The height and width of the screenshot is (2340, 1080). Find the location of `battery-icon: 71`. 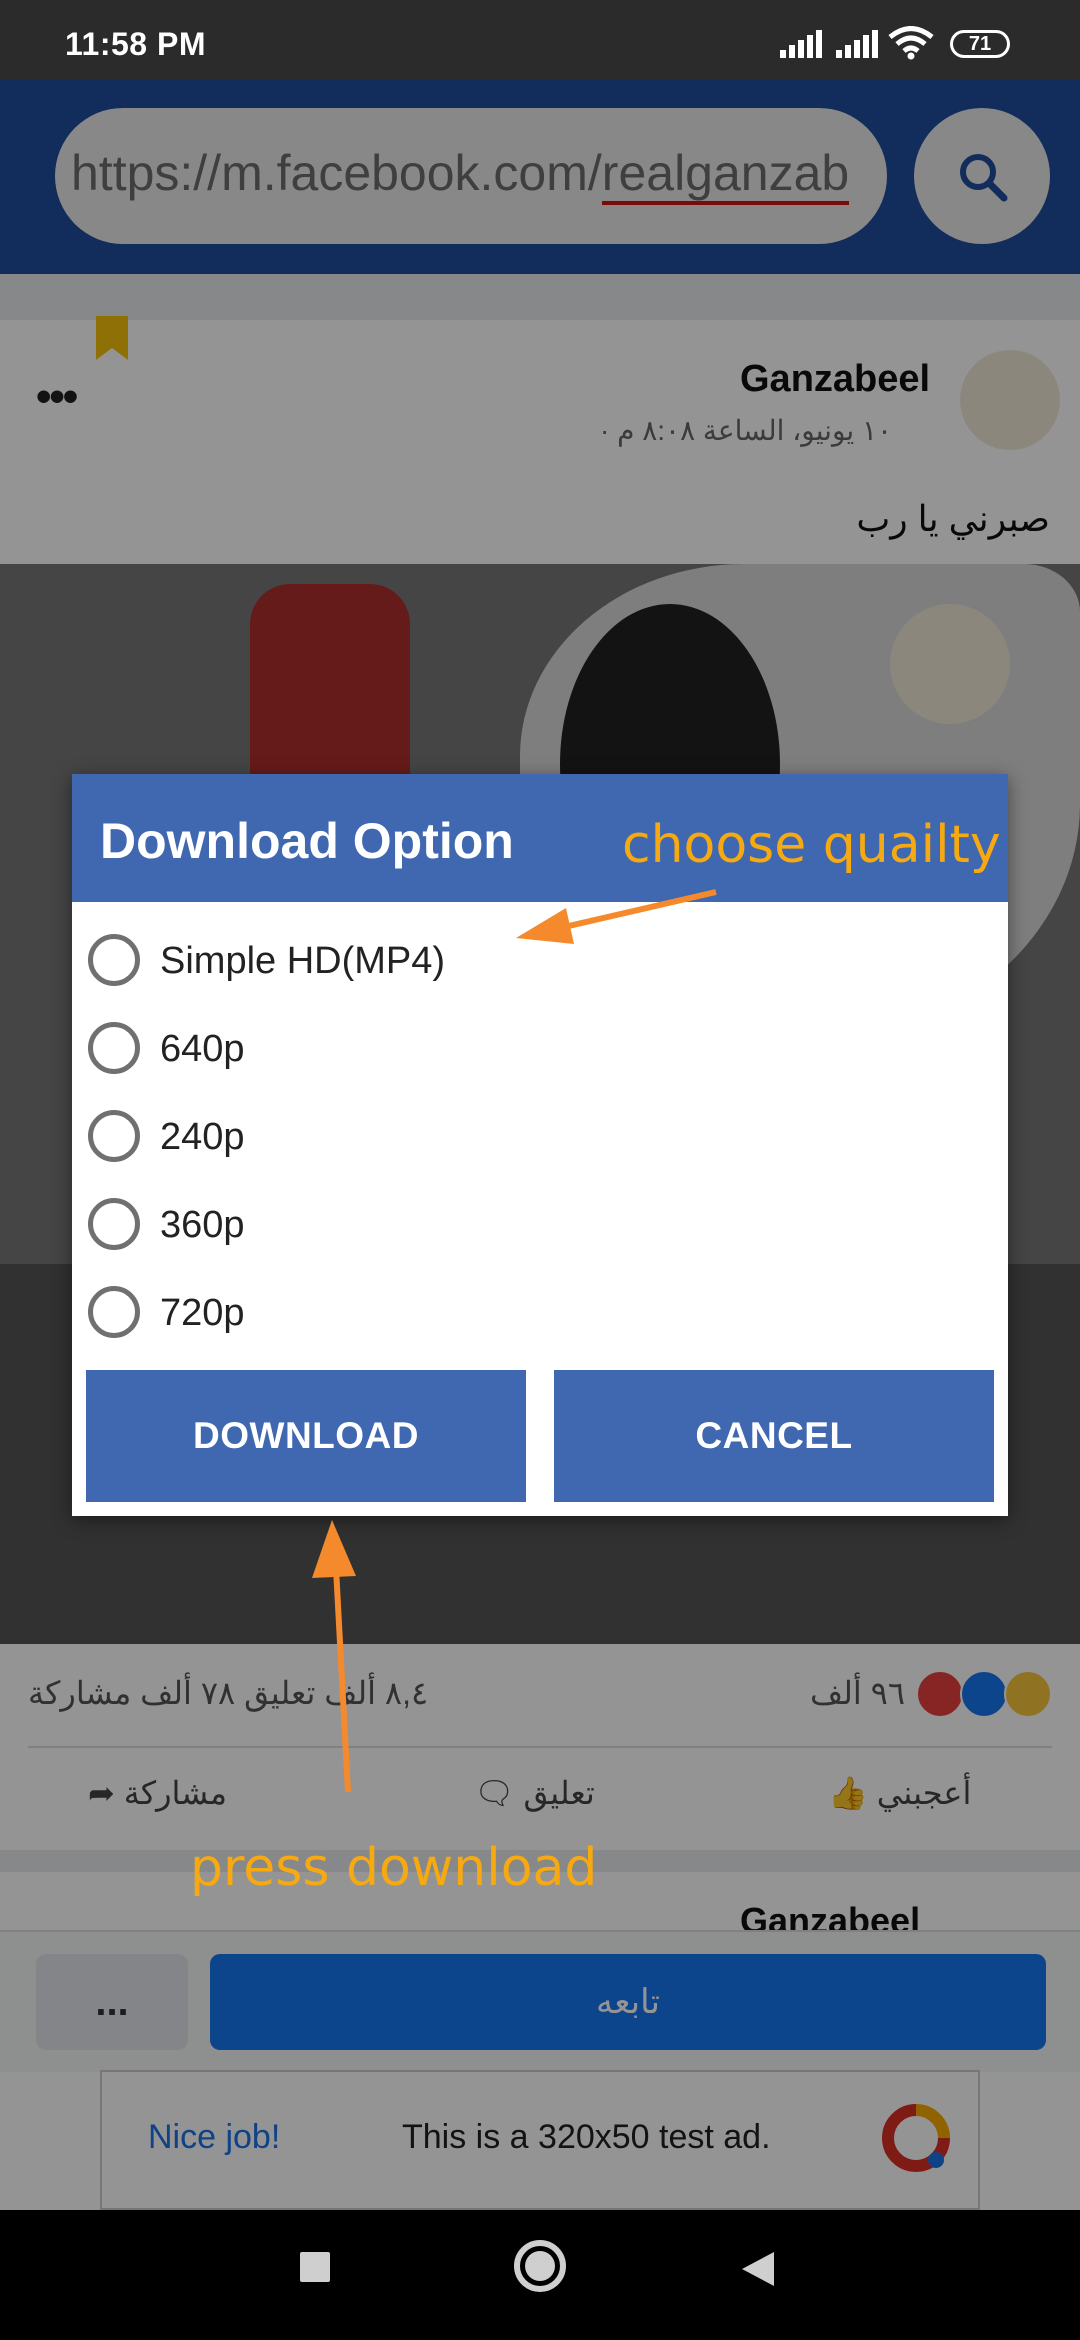

battery-icon: 71 is located at coordinates (980, 44).